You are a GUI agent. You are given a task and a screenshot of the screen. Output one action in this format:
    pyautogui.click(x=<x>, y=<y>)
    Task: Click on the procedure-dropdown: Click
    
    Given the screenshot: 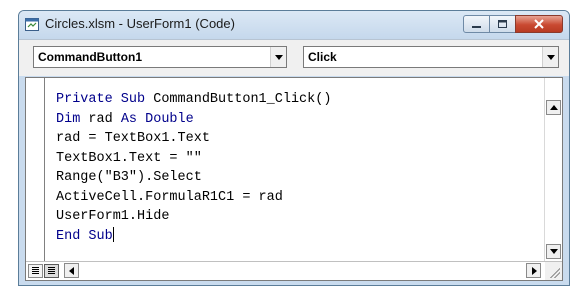 What is the action you would take?
    pyautogui.click(x=431, y=57)
    